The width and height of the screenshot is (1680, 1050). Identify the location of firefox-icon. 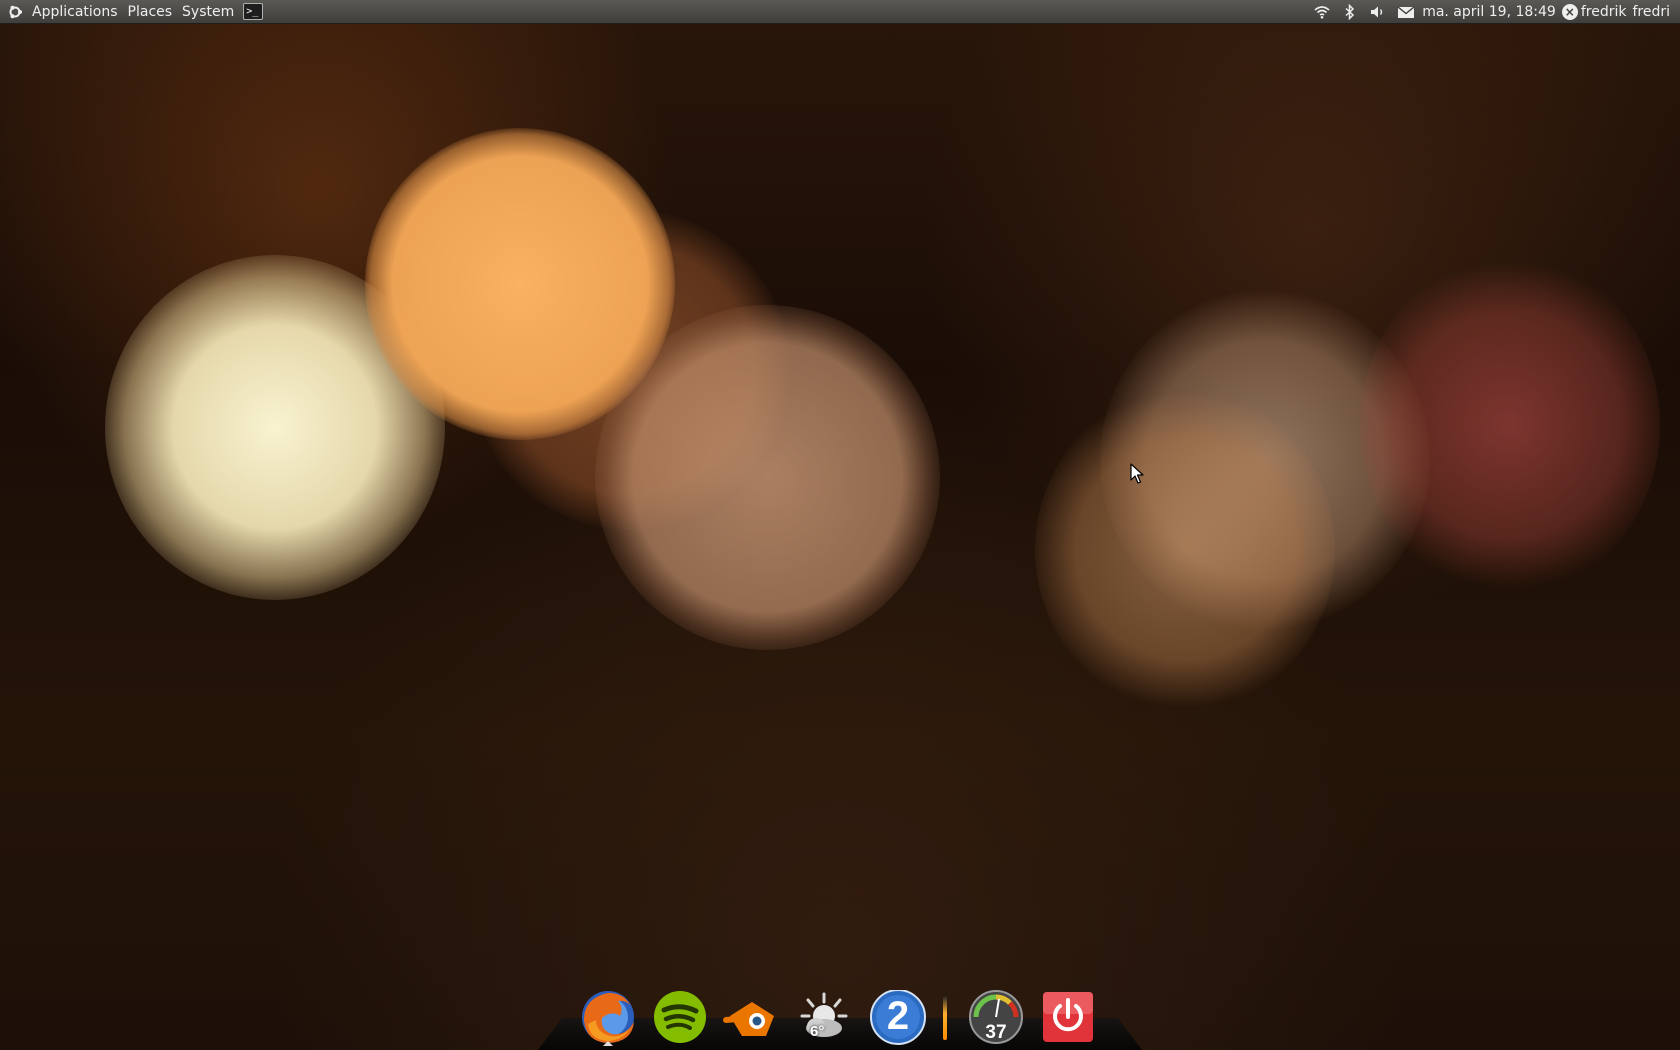
(608, 1017).